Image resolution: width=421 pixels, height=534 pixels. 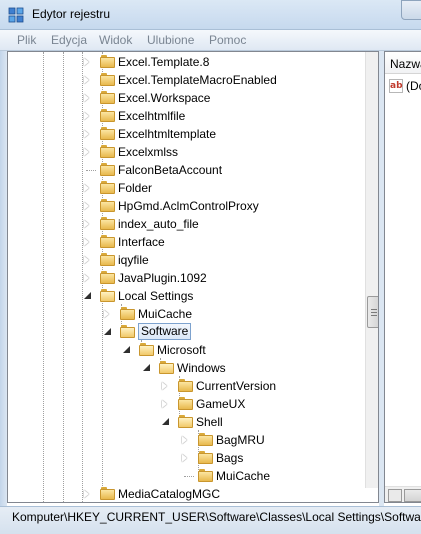 What do you see at coordinates (412, 495) in the screenshot?
I see `values-scroll-thumb` at bounding box center [412, 495].